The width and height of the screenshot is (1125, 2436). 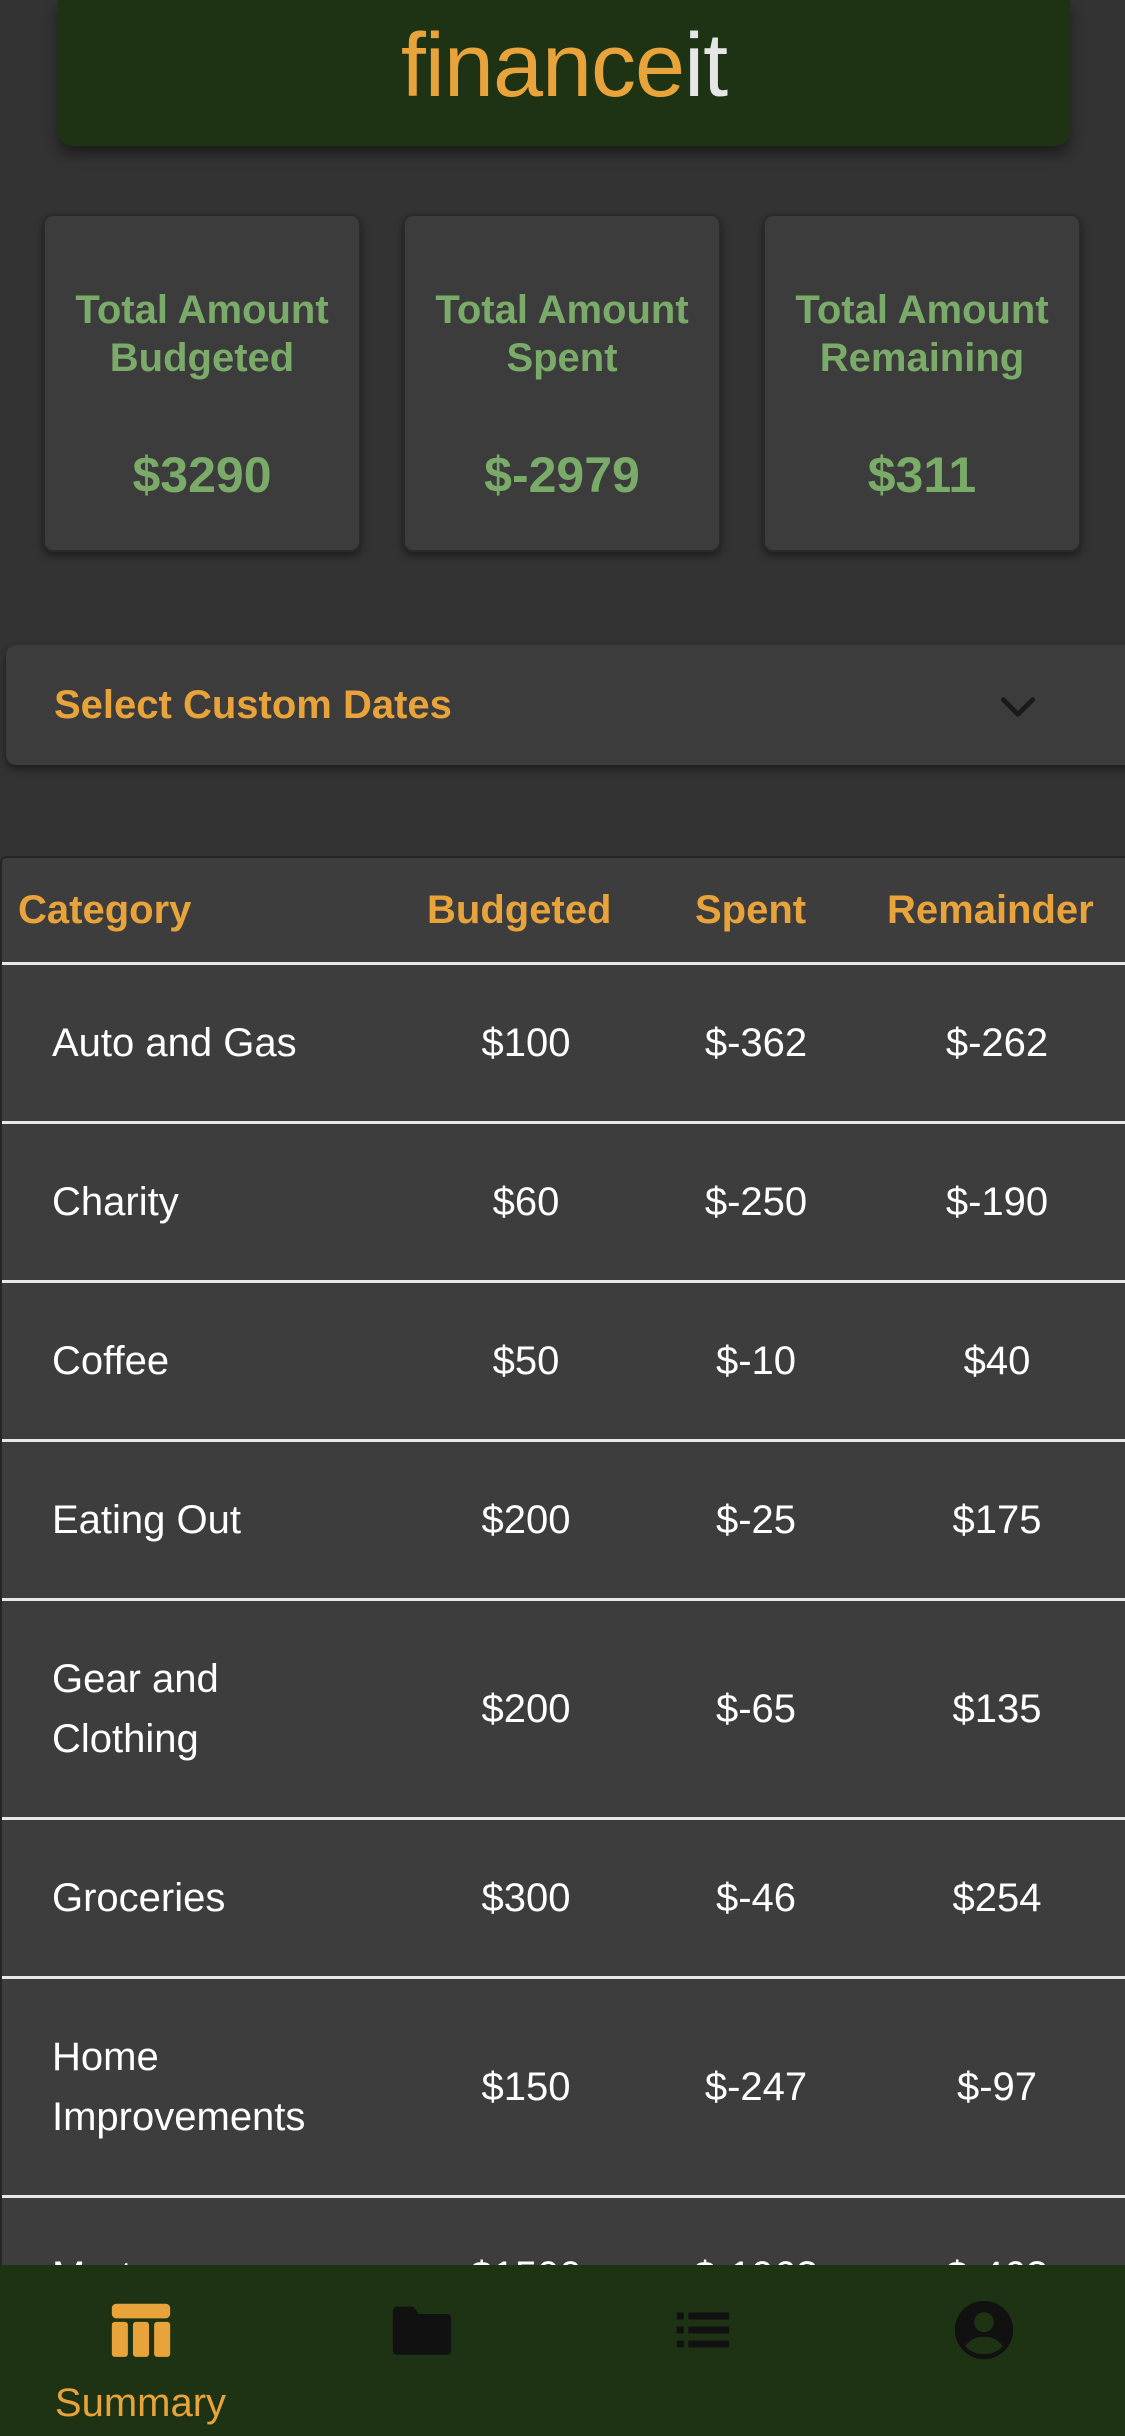 I want to click on logo-text-finance: finance, so click(x=542, y=66).